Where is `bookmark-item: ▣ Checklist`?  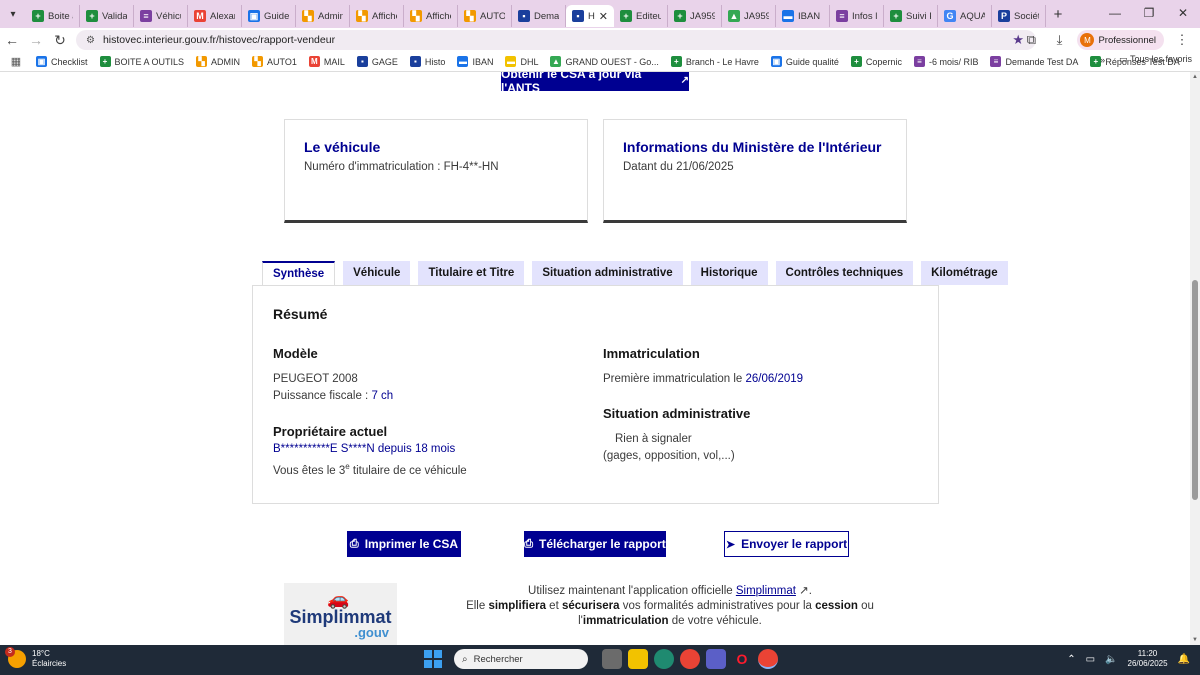 bookmark-item: ▣ Checklist is located at coordinates (62, 61).